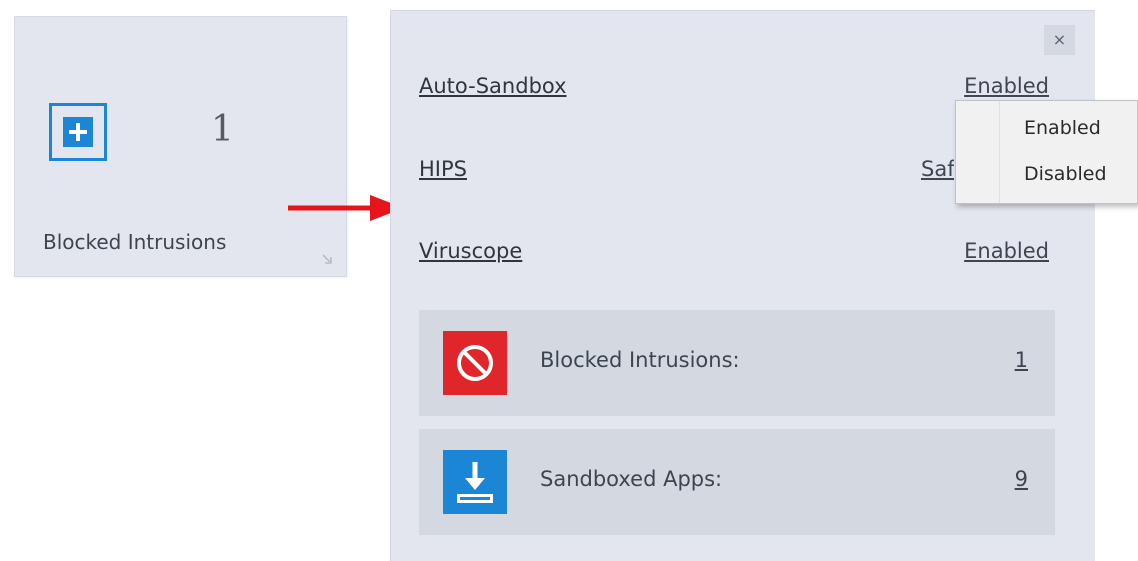  What do you see at coordinates (475, 482) in the screenshot?
I see `download-icon` at bounding box center [475, 482].